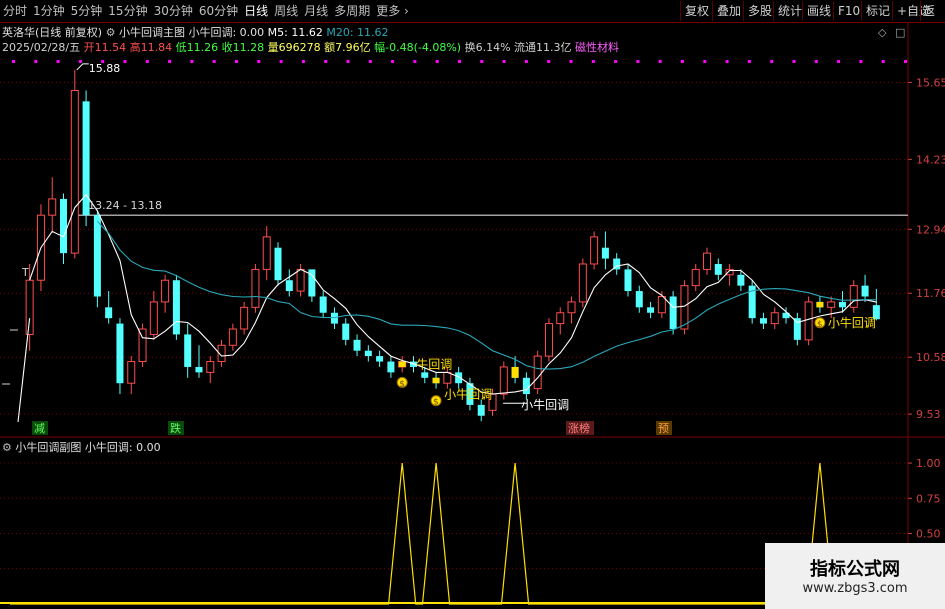  What do you see at coordinates (928, 534) in the screenshot?
I see `sub-axis-label: 0.50` at bounding box center [928, 534].